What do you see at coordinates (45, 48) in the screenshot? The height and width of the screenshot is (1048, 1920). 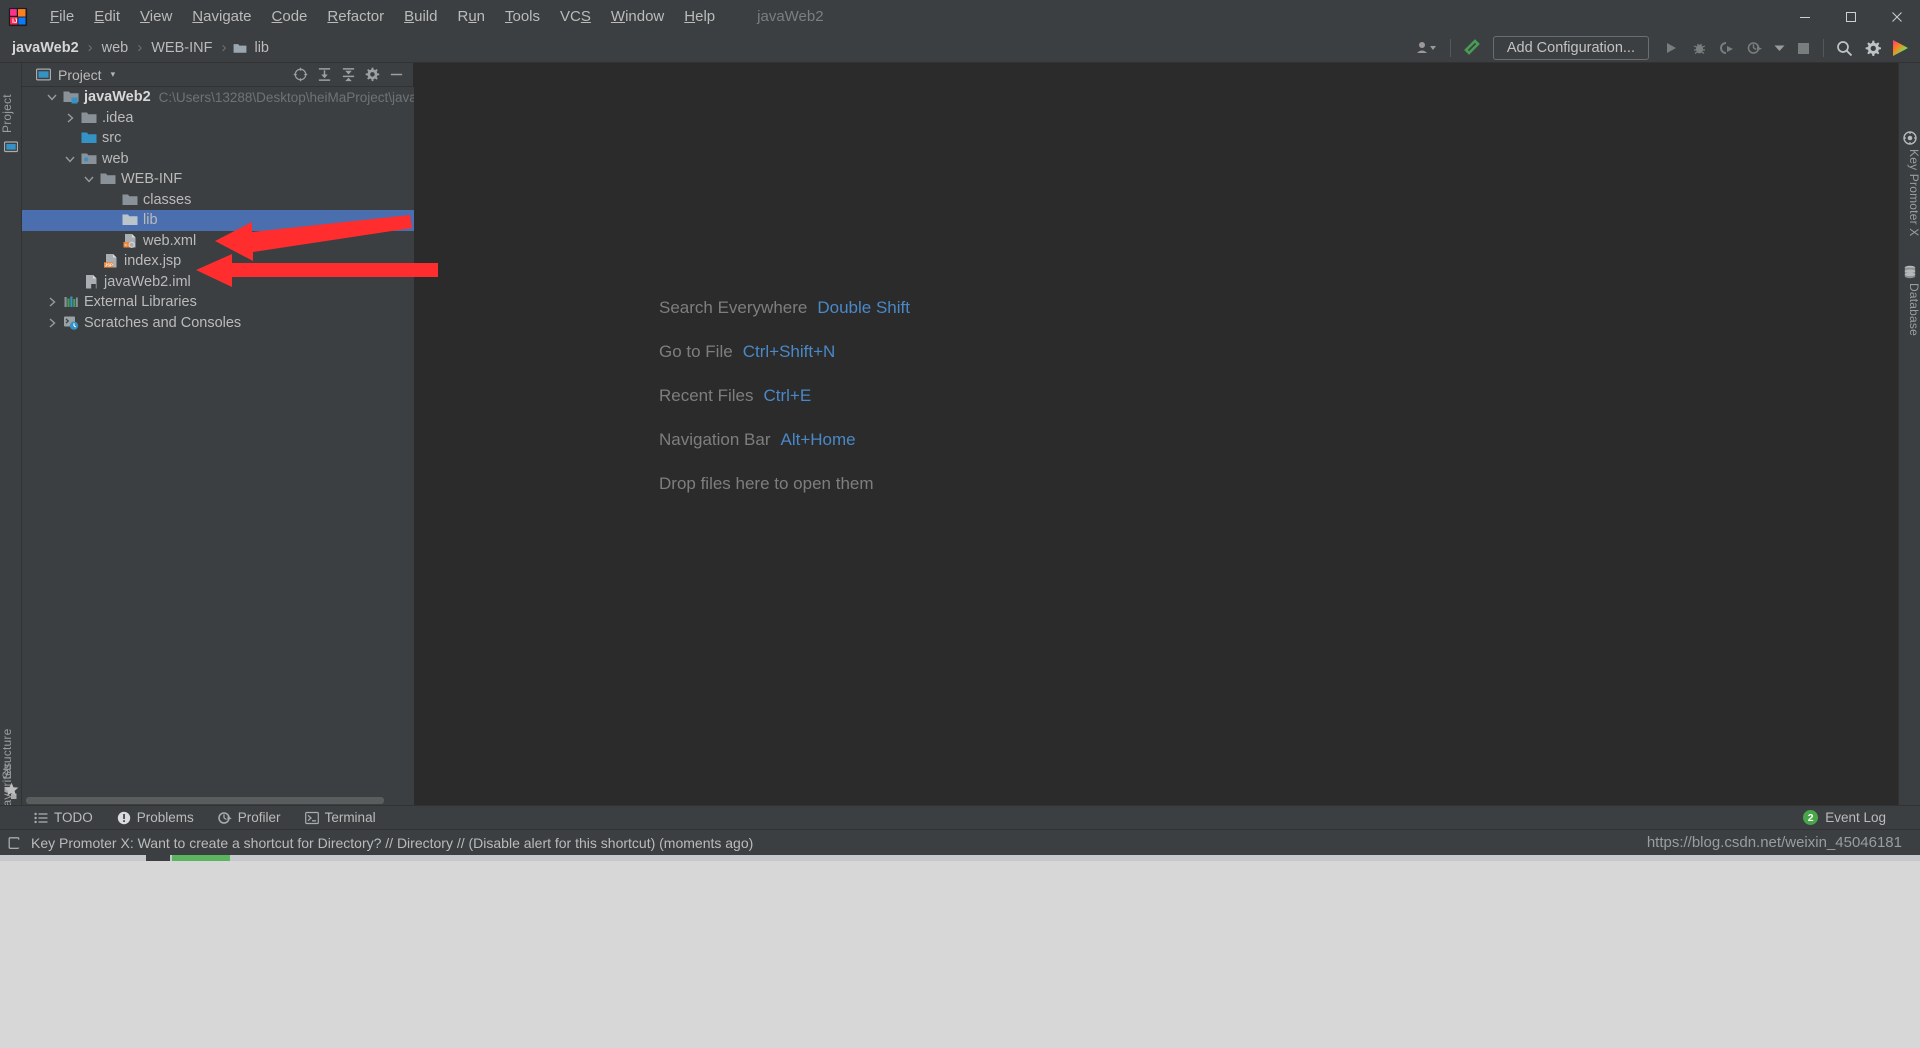 I see `breadcrumb-item-project: javaWeb2` at bounding box center [45, 48].